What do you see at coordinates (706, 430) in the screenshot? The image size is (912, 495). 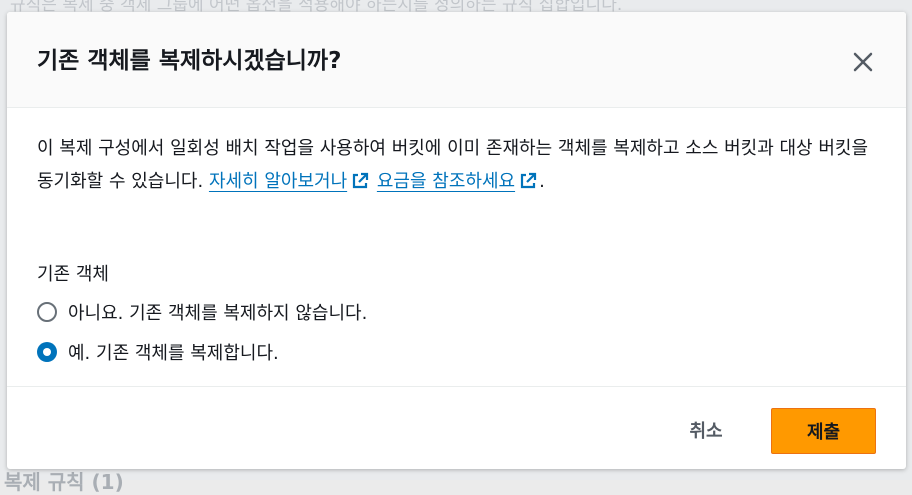 I see `cancel-button: 취소` at bounding box center [706, 430].